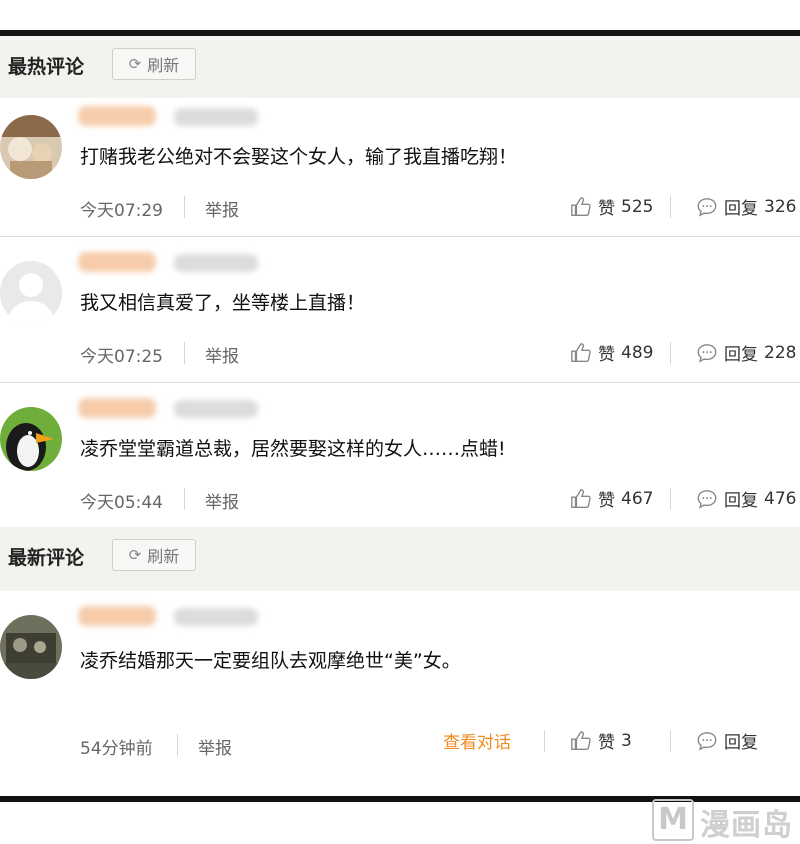  What do you see at coordinates (293, 449) in the screenshot?
I see `comment-text: 凌乔堂堂霸道总裁，居然要娶这样的女人……点蜡!` at bounding box center [293, 449].